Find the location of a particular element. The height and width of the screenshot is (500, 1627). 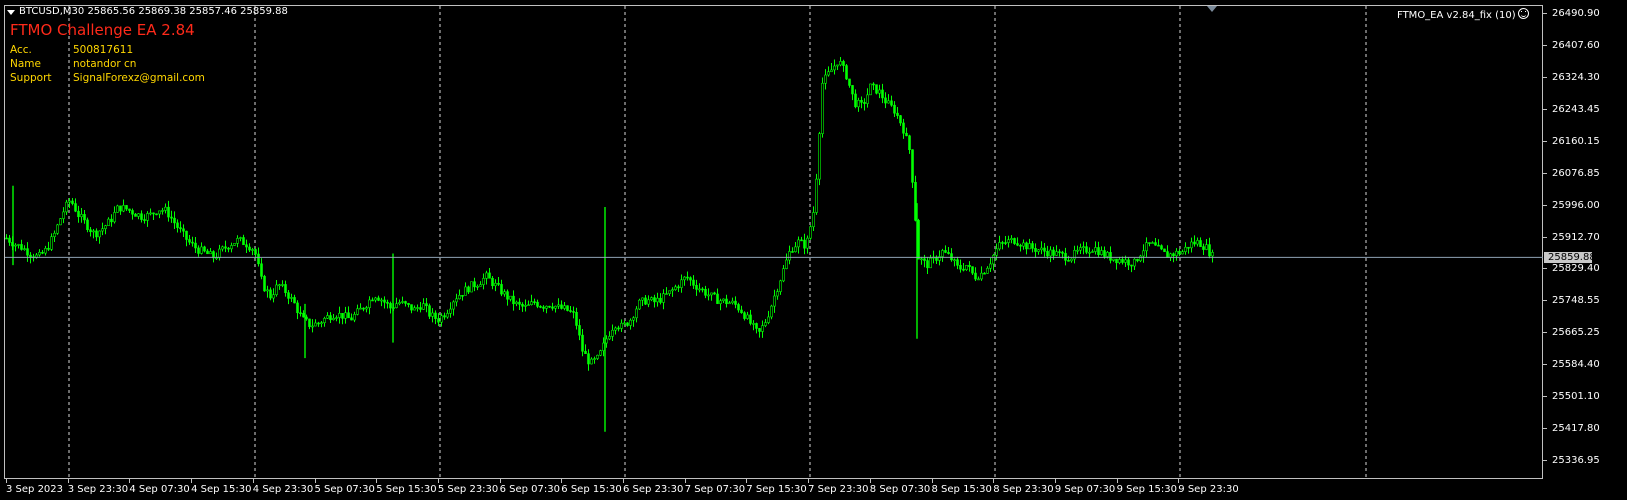

indicator-label: FTMO_EA v2.84_fix (10) is located at coordinates (1463, 14).